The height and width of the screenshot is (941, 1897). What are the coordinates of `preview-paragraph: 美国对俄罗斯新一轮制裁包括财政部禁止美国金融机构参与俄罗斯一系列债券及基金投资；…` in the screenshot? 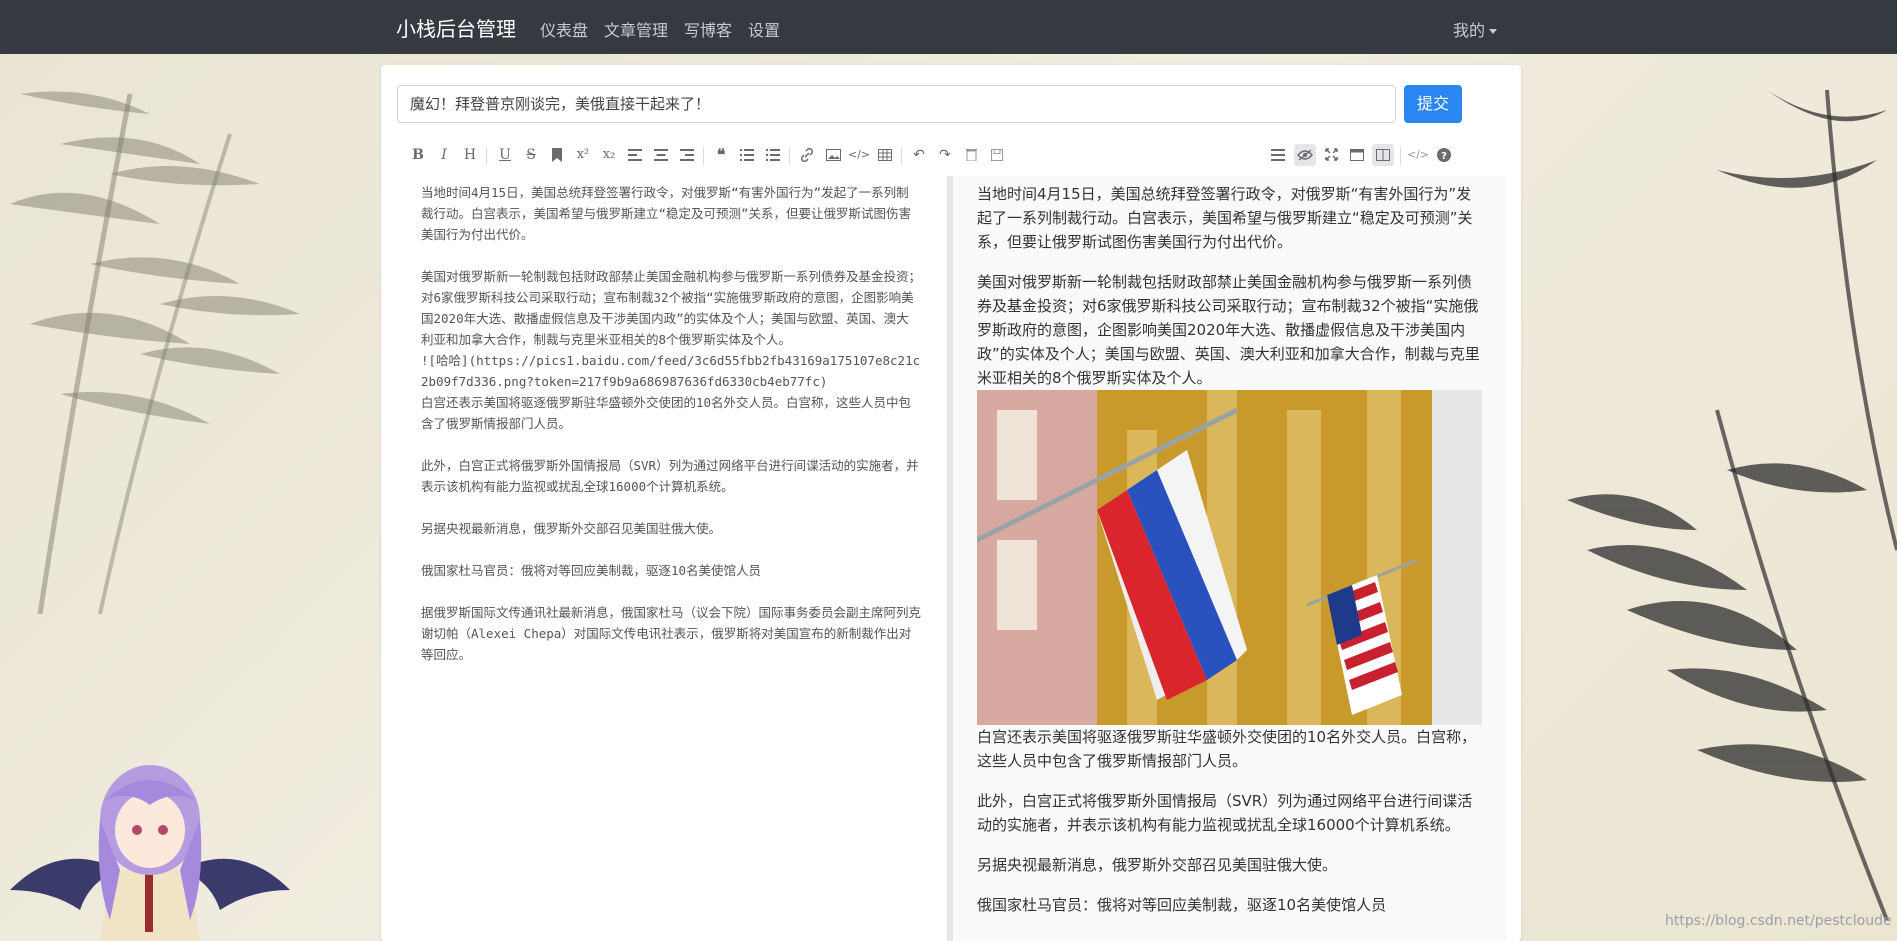 It's located at (1228, 330).